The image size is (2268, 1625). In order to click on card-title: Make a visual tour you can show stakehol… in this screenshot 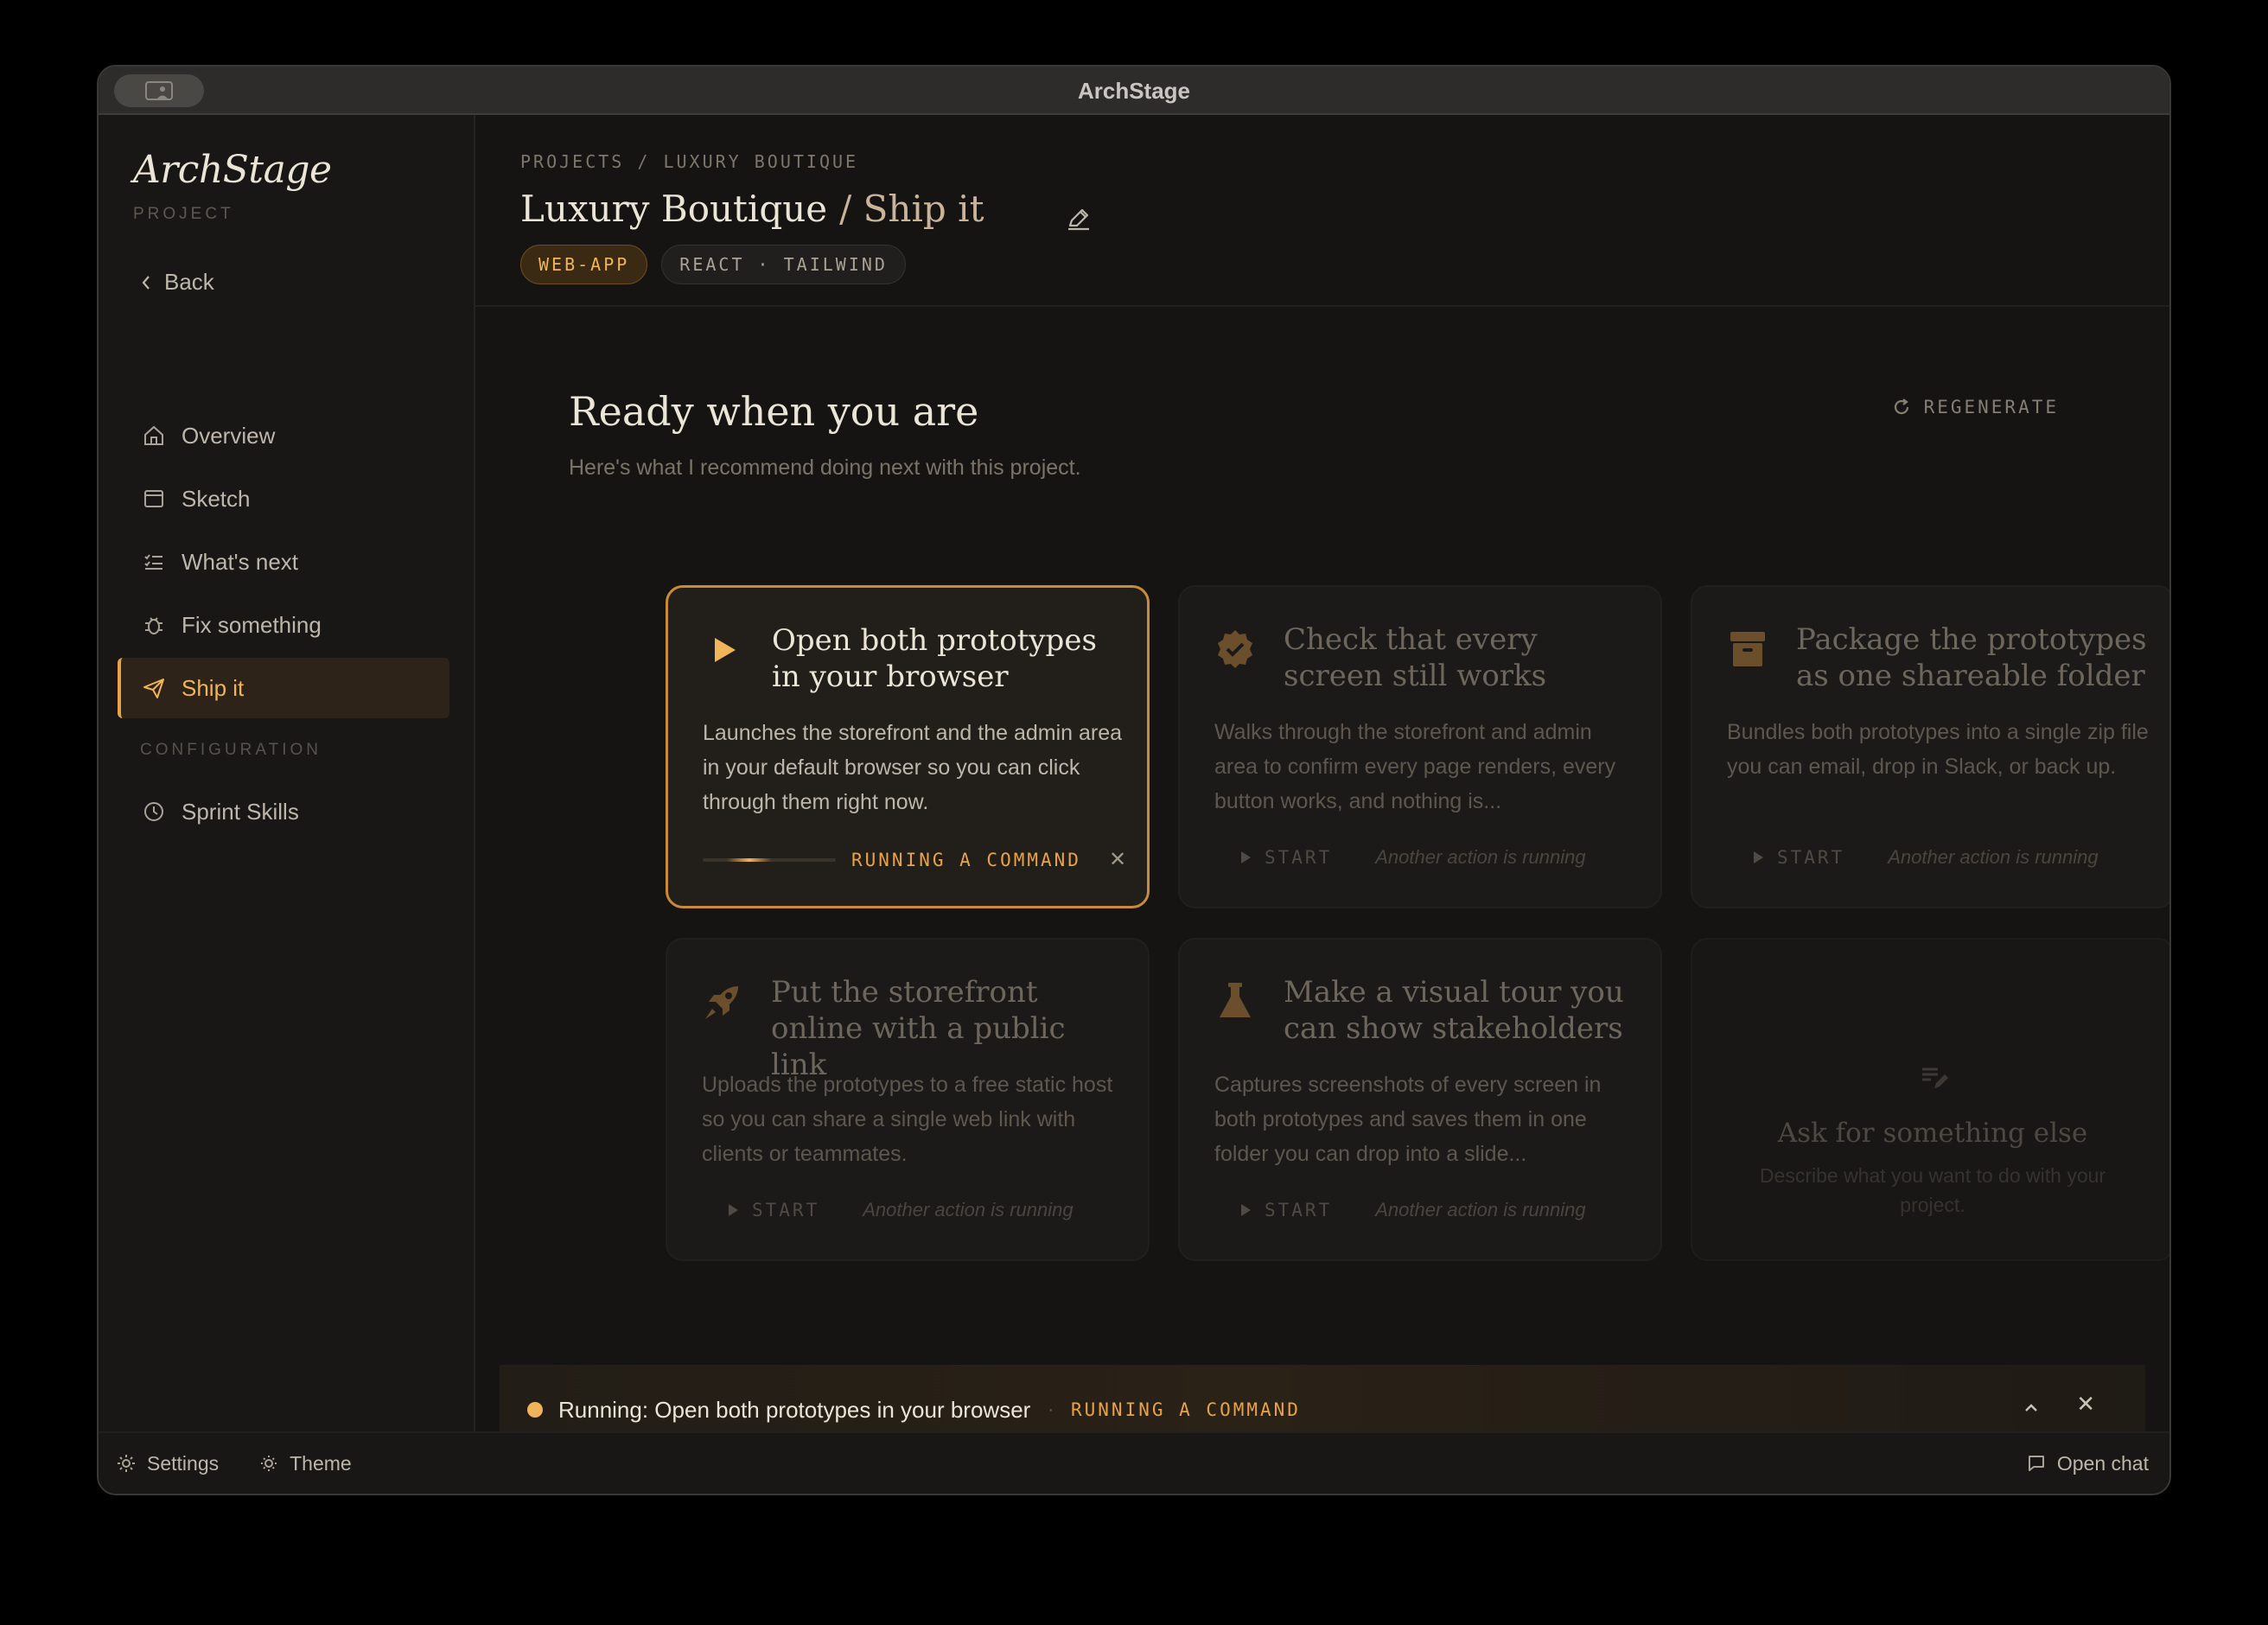, I will do `click(1454, 1010)`.